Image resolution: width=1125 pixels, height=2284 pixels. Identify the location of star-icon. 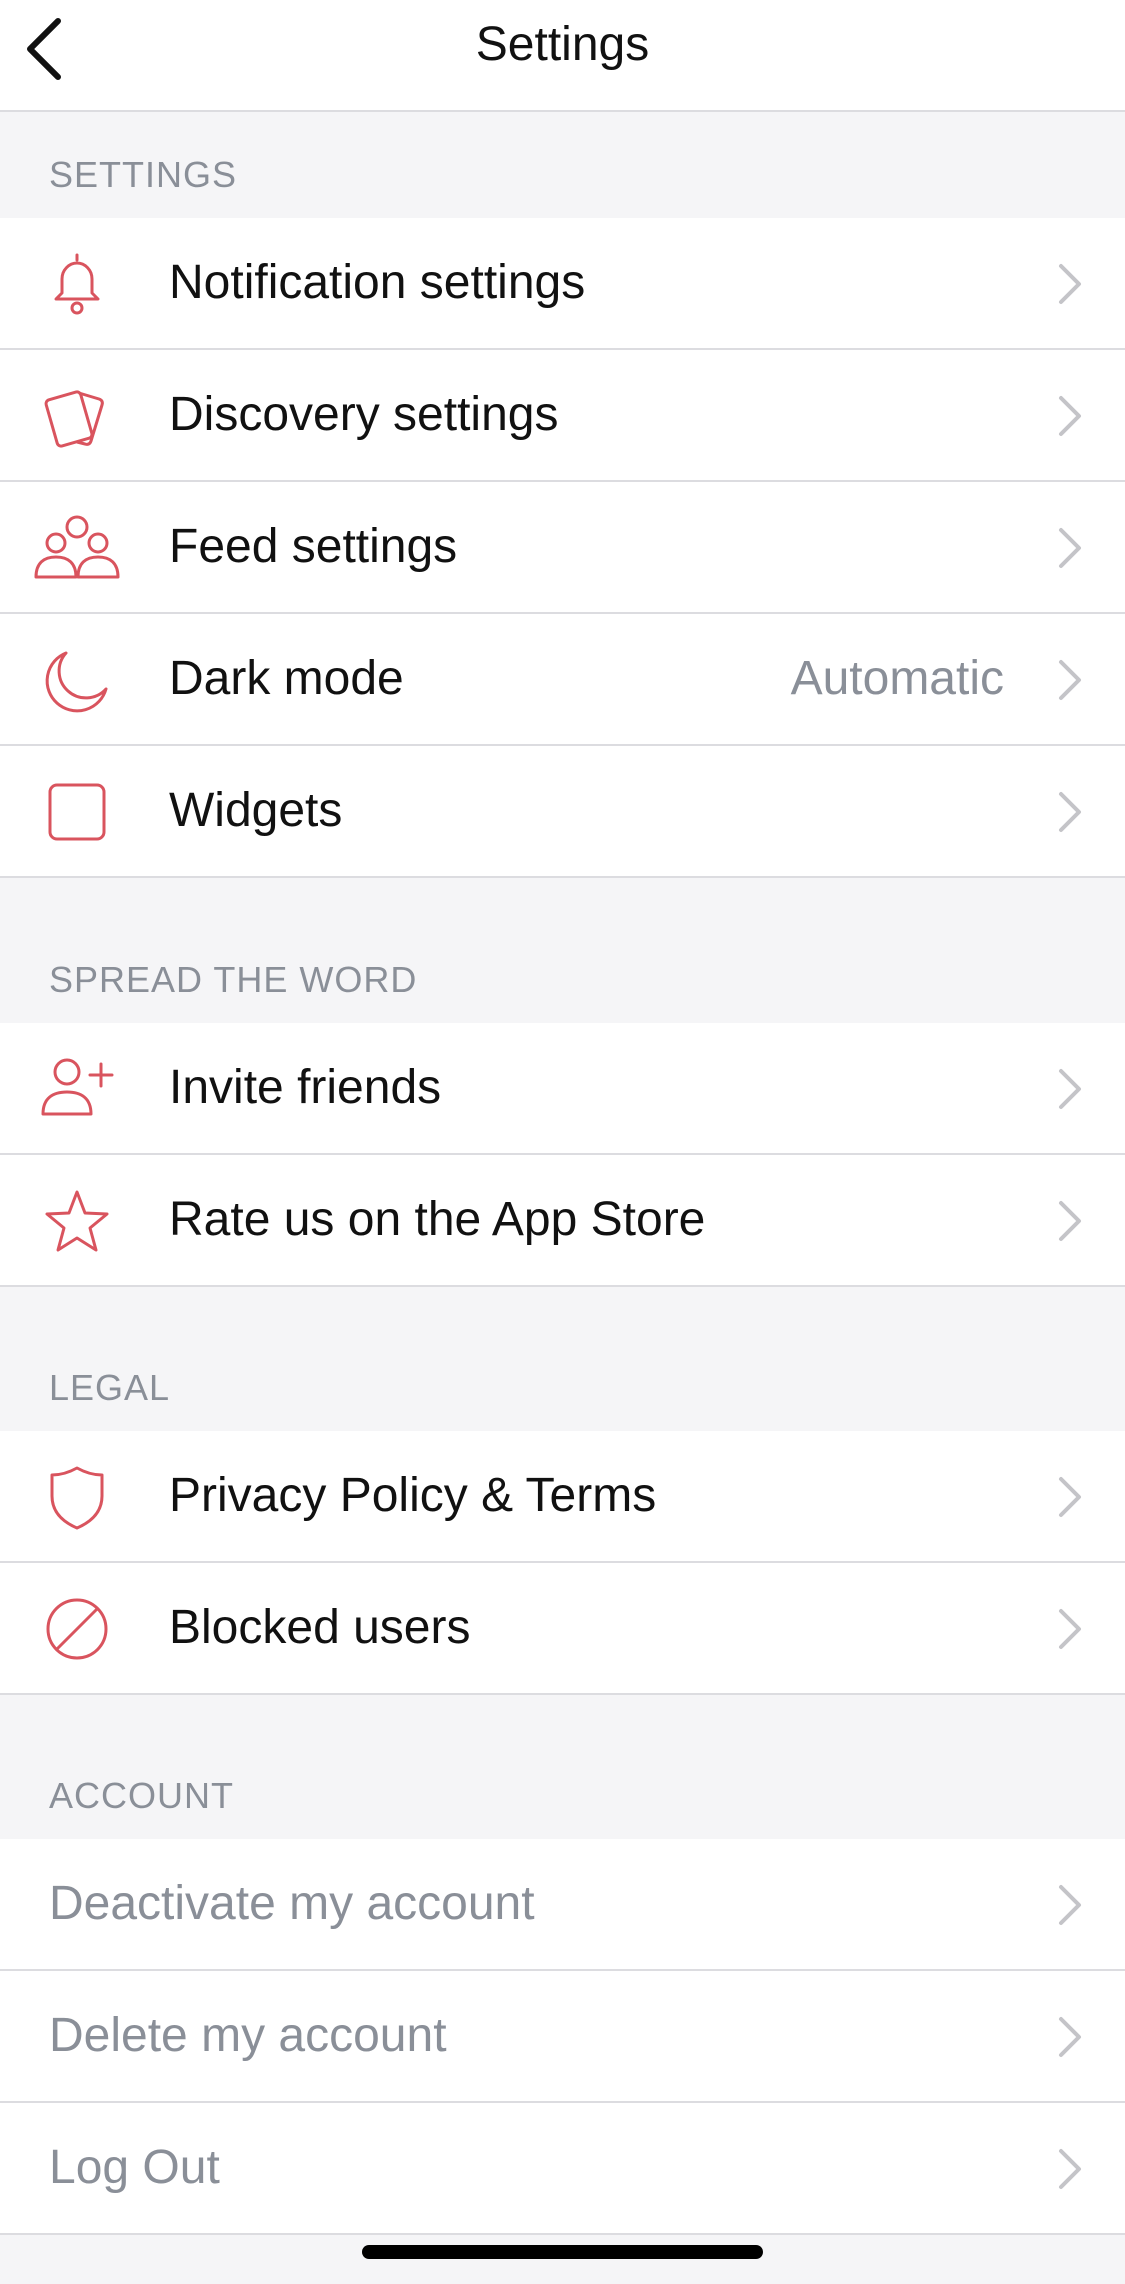
(77, 1221).